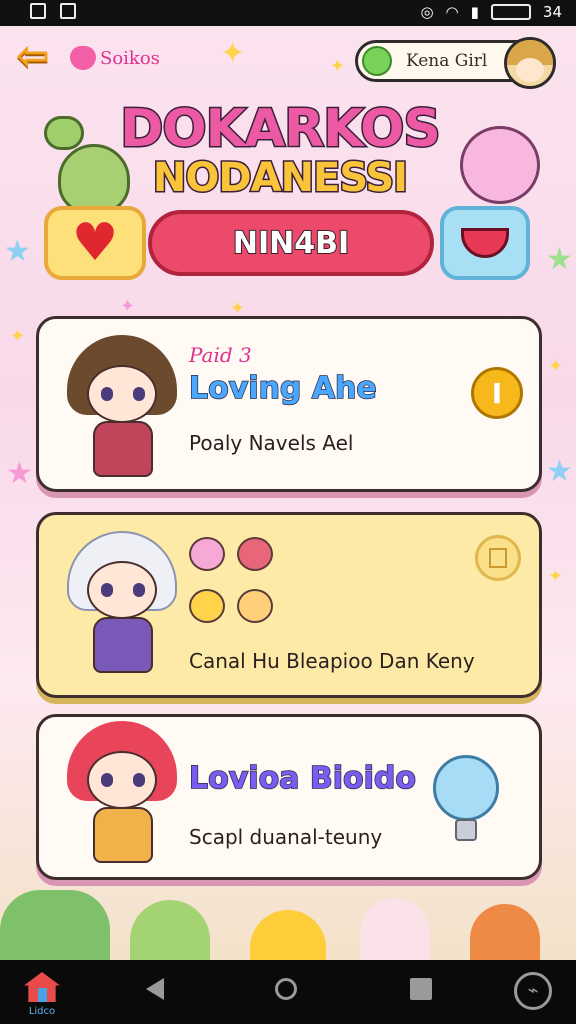  I want to click on chibi-girl, so click(395, 929).